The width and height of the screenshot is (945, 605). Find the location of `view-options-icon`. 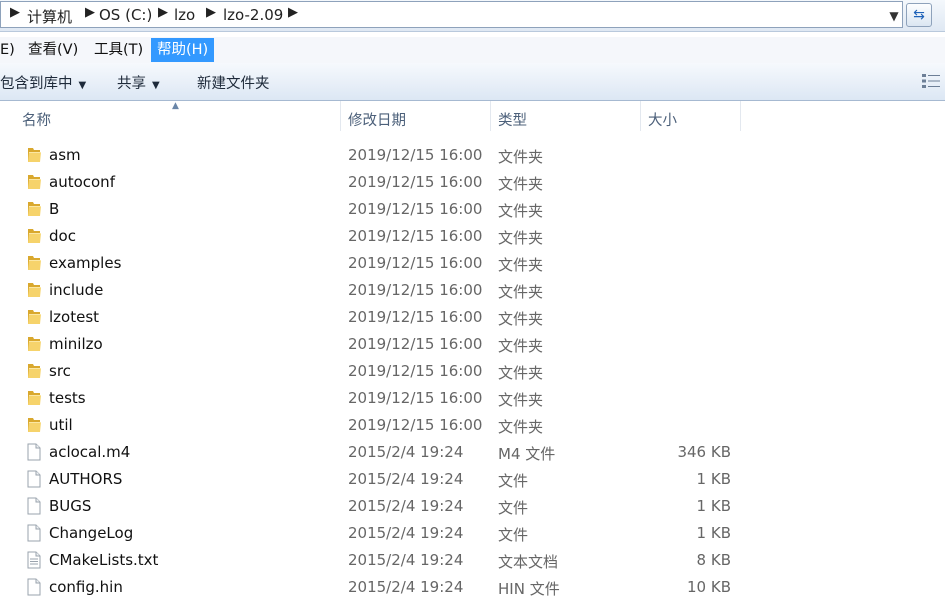

view-options-icon is located at coordinates (931, 81).